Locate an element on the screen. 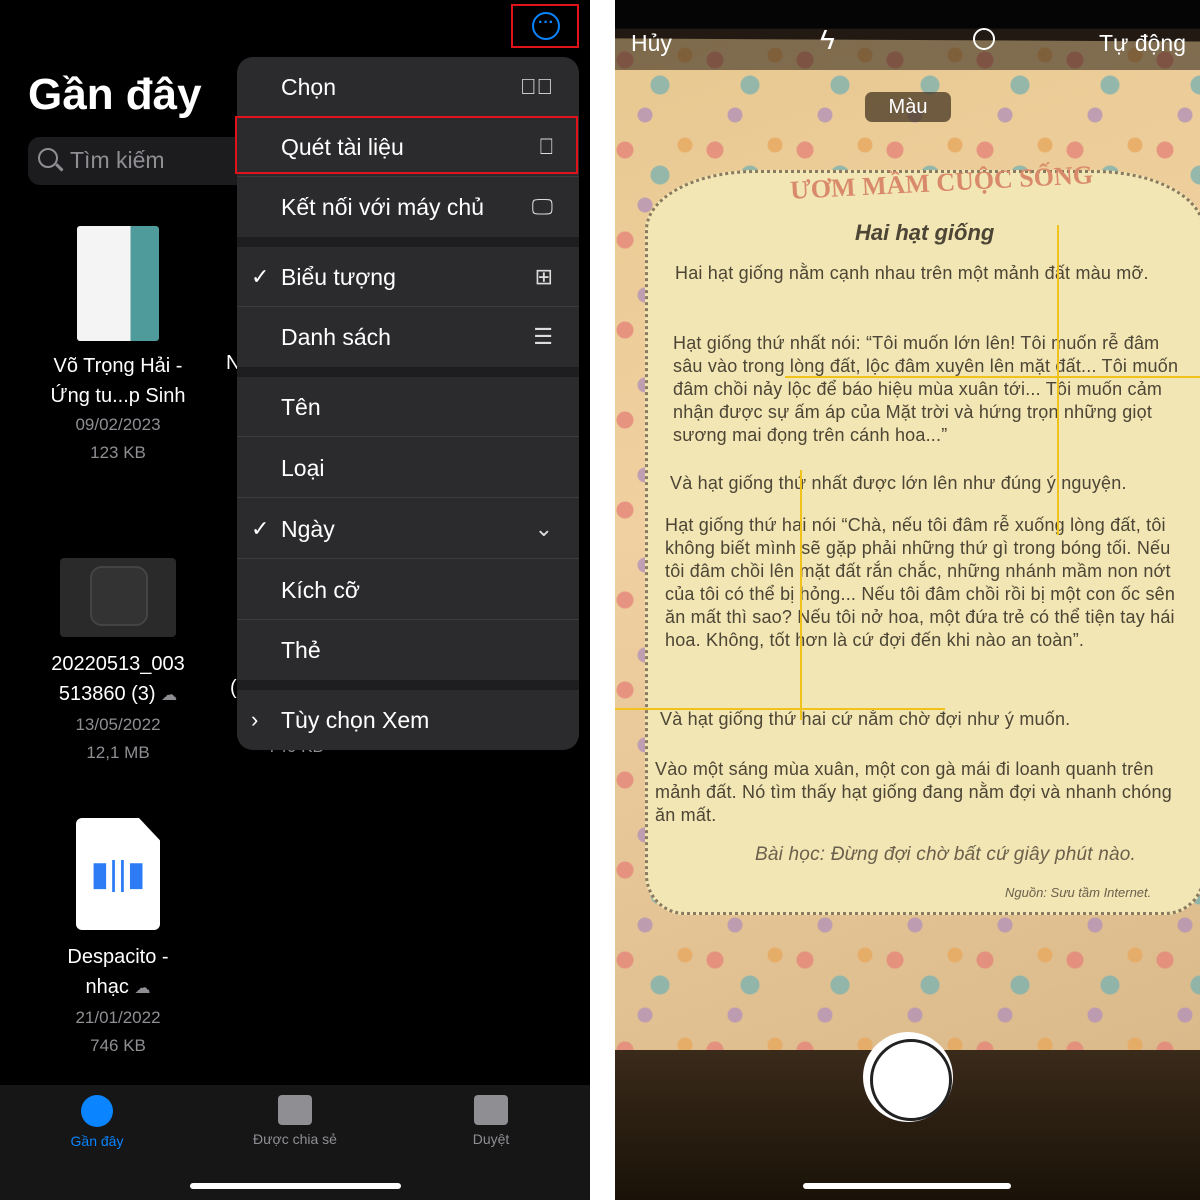 This screenshot has height=1200, width=1200. file-name: 20220513_003 is located at coordinates (118, 664).